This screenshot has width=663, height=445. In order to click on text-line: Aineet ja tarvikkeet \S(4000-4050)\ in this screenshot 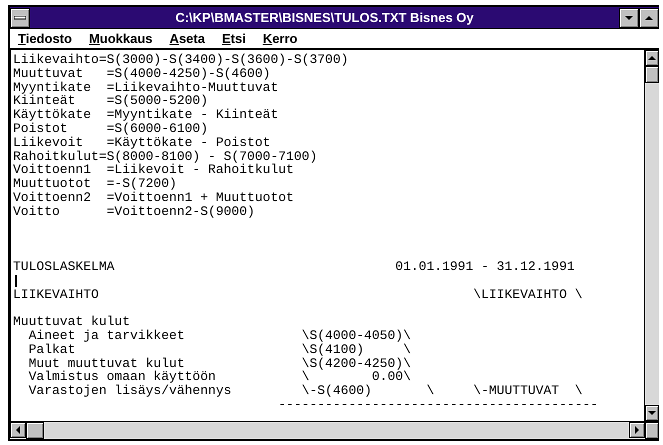, I will do `click(219, 335)`.